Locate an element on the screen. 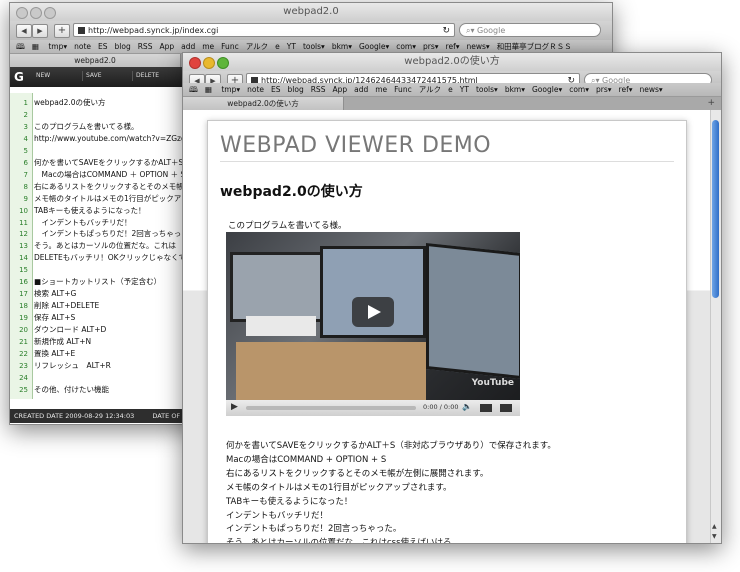  editor-line: 25 その他、付けたい機能 is located at coordinates (101, 390).